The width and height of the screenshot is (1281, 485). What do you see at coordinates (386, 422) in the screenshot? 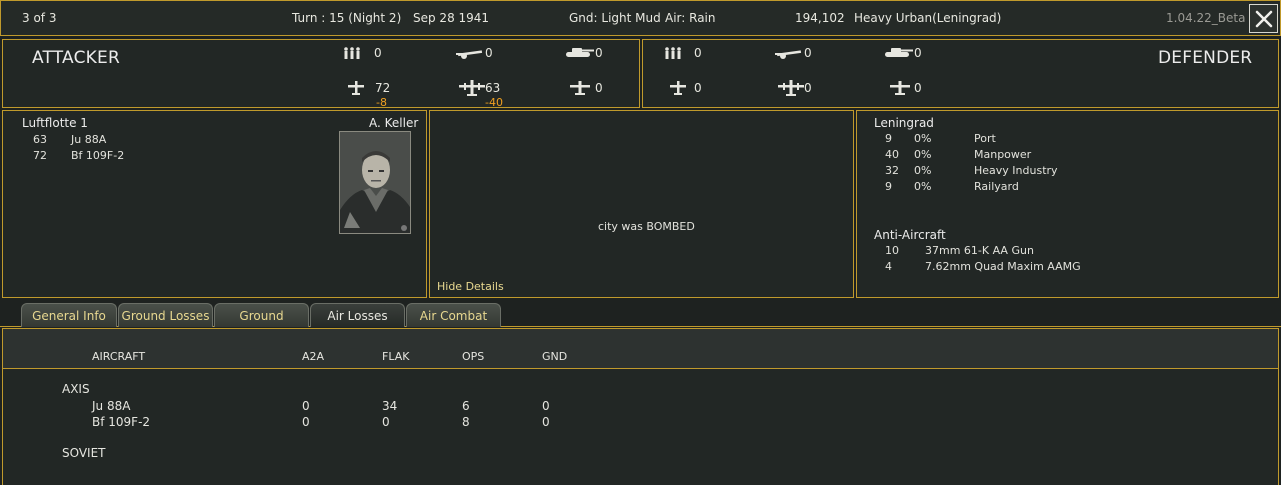
I see `row-flak: 0` at bounding box center [386, 422].